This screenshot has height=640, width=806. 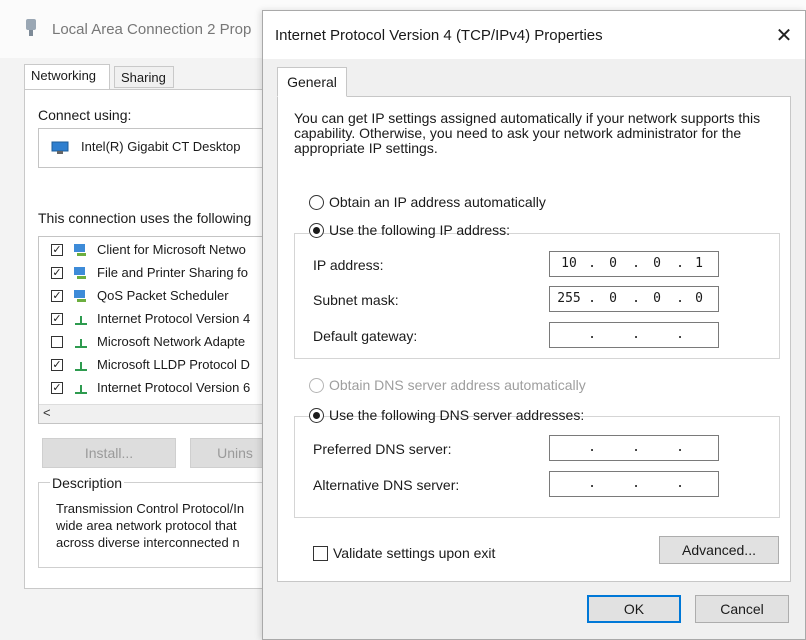 I want to click on item-label: Microsoft Network Adapte, so click(x=171, y=341).